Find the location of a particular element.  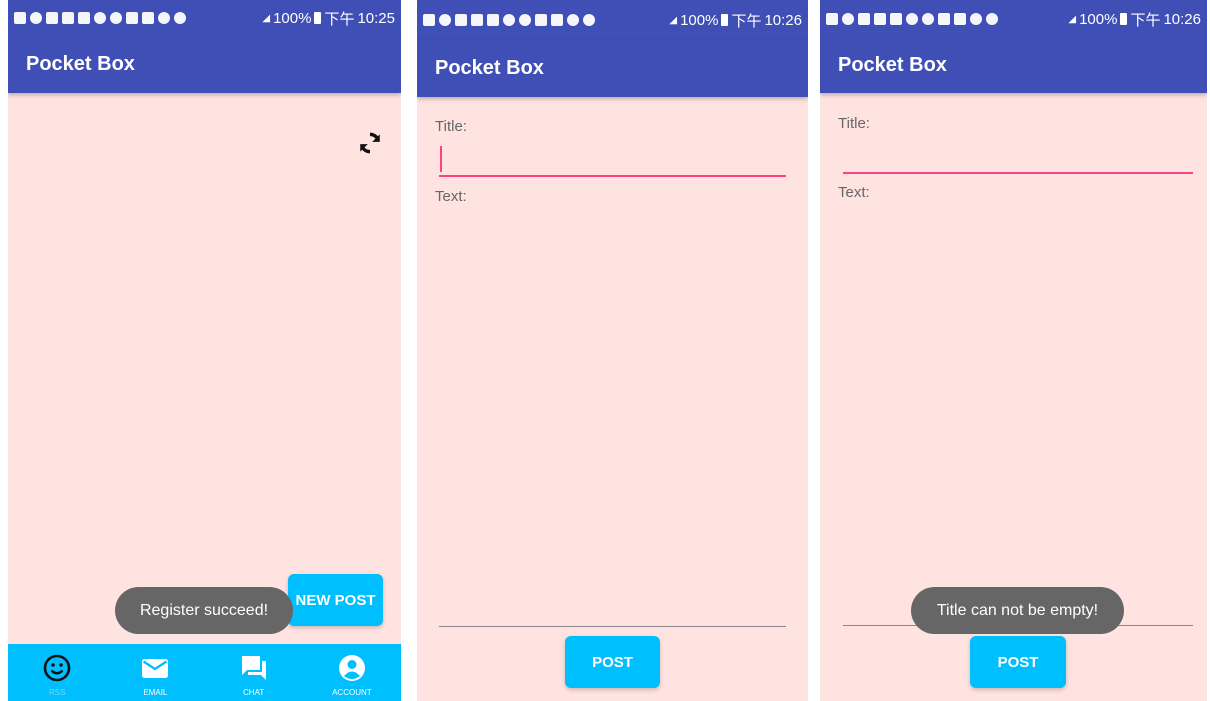

text-cursor is located at coordinates (441, 159).